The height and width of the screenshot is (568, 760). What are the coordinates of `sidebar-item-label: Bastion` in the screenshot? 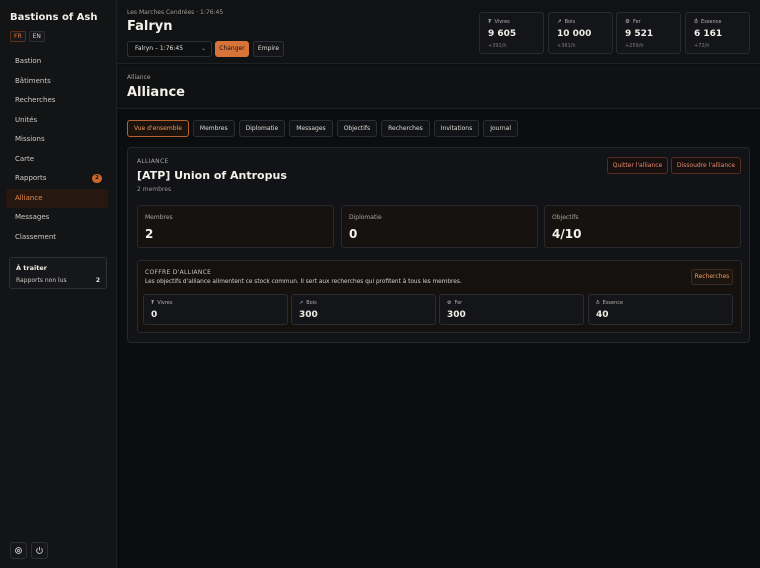 It's located at (28, 61).